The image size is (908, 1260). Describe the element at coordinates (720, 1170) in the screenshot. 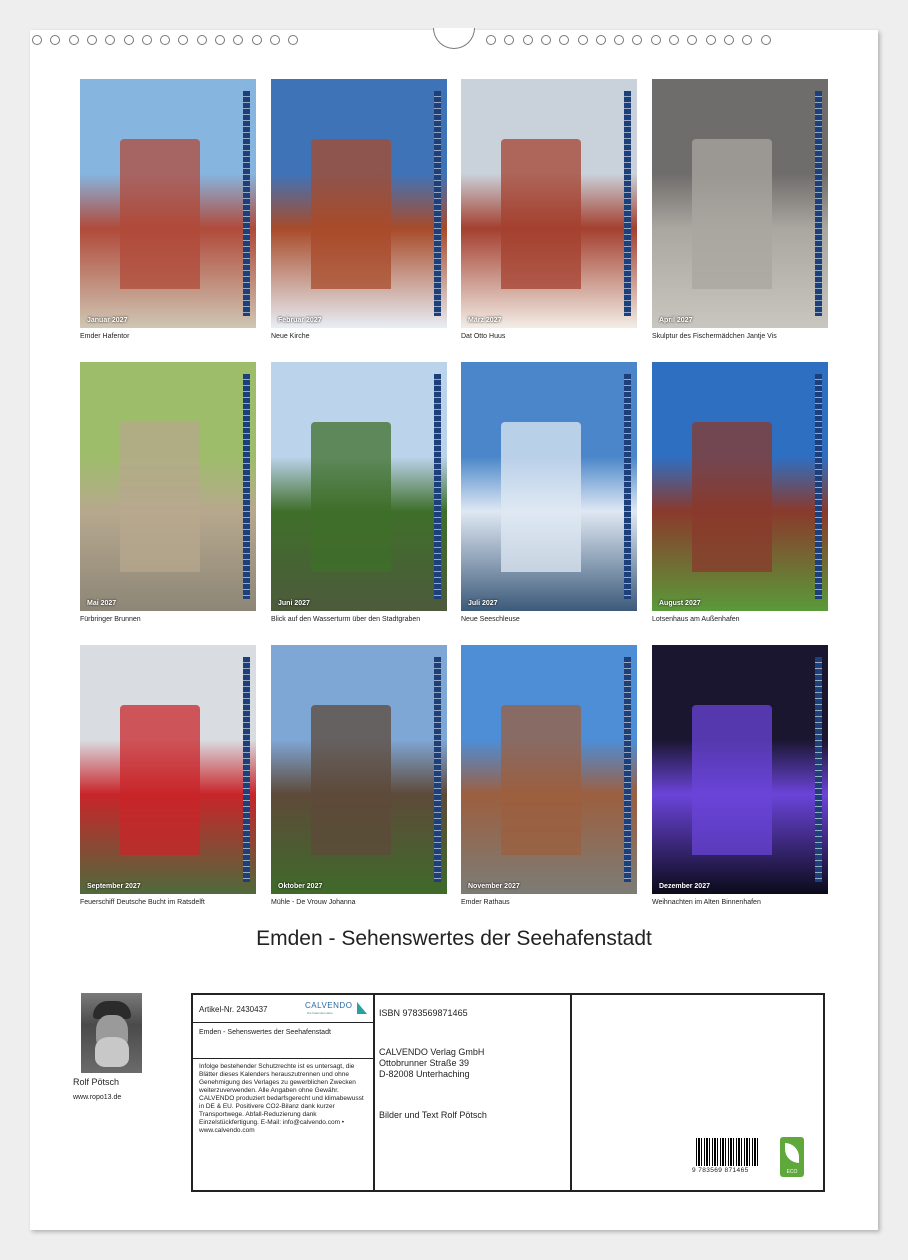

I see `barcode-number: 9 783569 871465` at that location.